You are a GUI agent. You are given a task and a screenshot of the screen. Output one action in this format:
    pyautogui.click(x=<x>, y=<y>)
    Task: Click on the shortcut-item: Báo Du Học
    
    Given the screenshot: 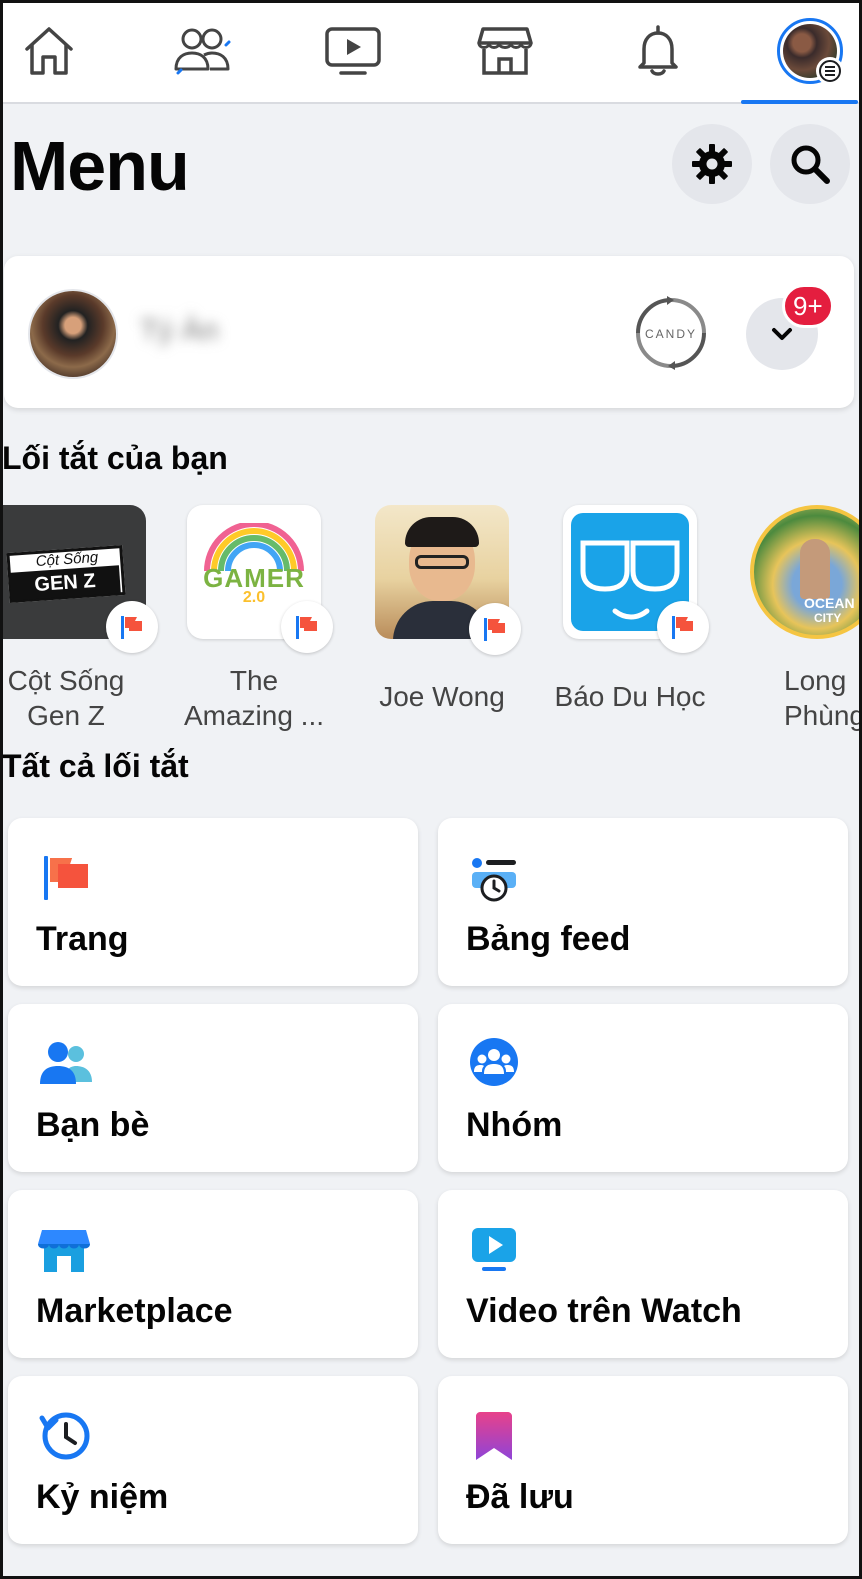 What is the action you would take?
    pyautogui.click(x=630, y=609)
    